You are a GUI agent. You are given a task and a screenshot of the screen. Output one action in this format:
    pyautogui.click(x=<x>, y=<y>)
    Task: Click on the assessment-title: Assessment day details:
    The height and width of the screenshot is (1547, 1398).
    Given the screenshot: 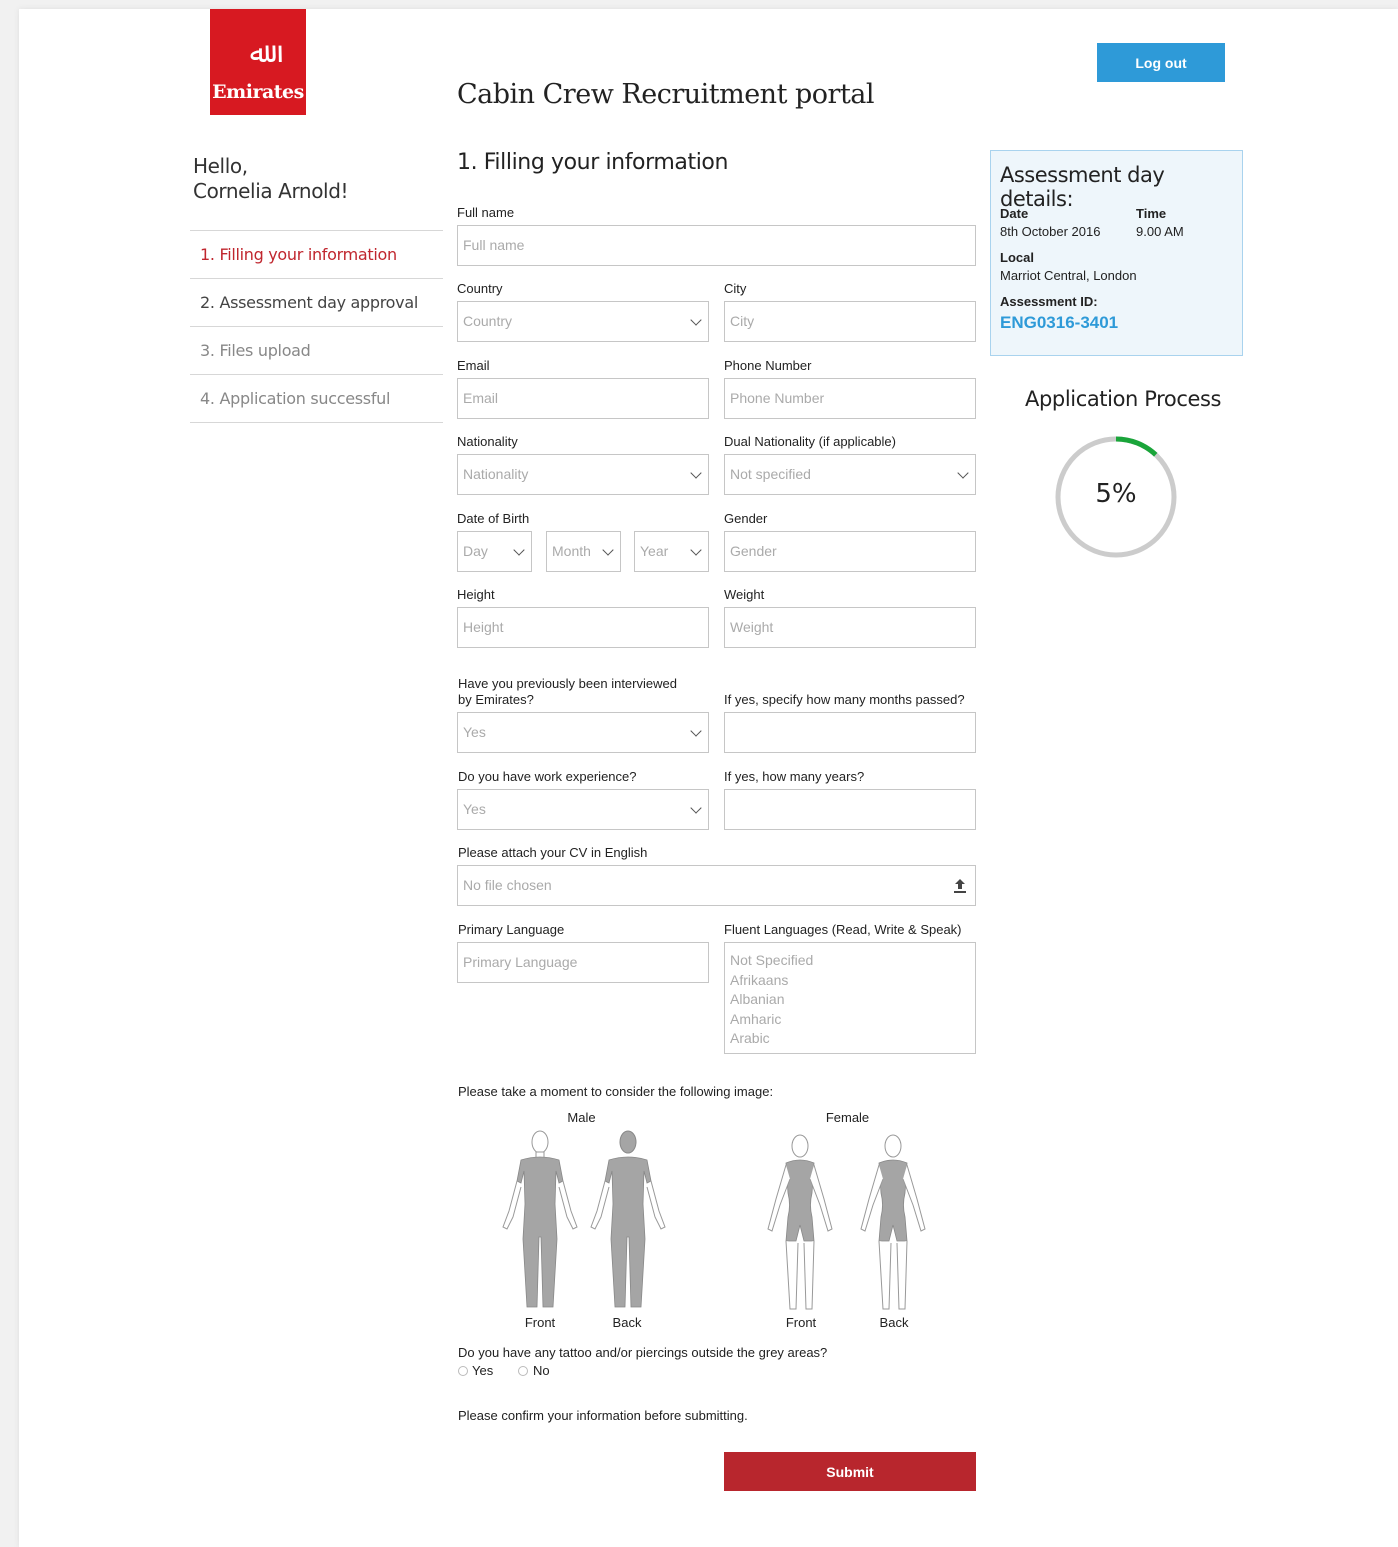 What is the action you would take?
    pyautogui.click(x=1082, y=187)
    